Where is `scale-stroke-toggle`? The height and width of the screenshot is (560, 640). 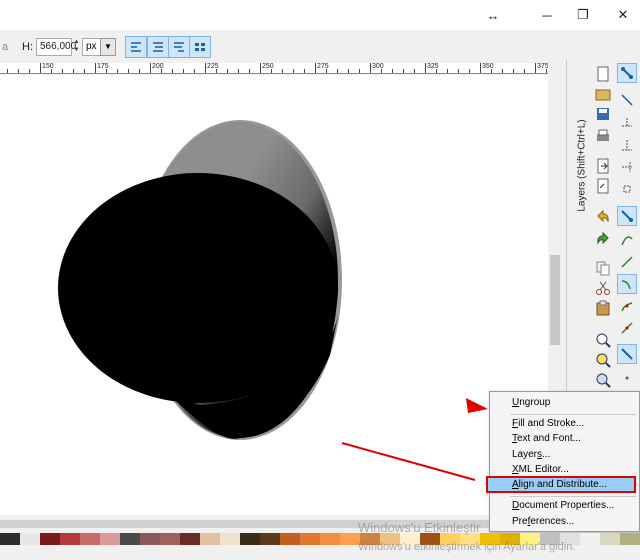 scale-stroke-toggle is located at coordinates (136, 47).